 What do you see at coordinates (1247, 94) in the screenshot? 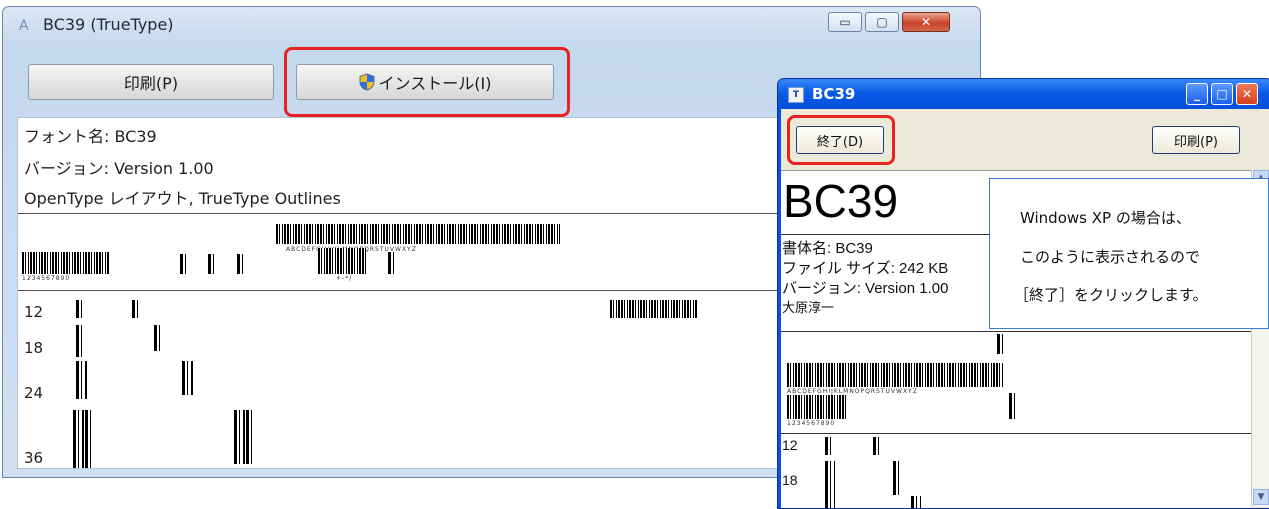
I see `xp-close-button: ✕` at bounding box center [1247, 94].